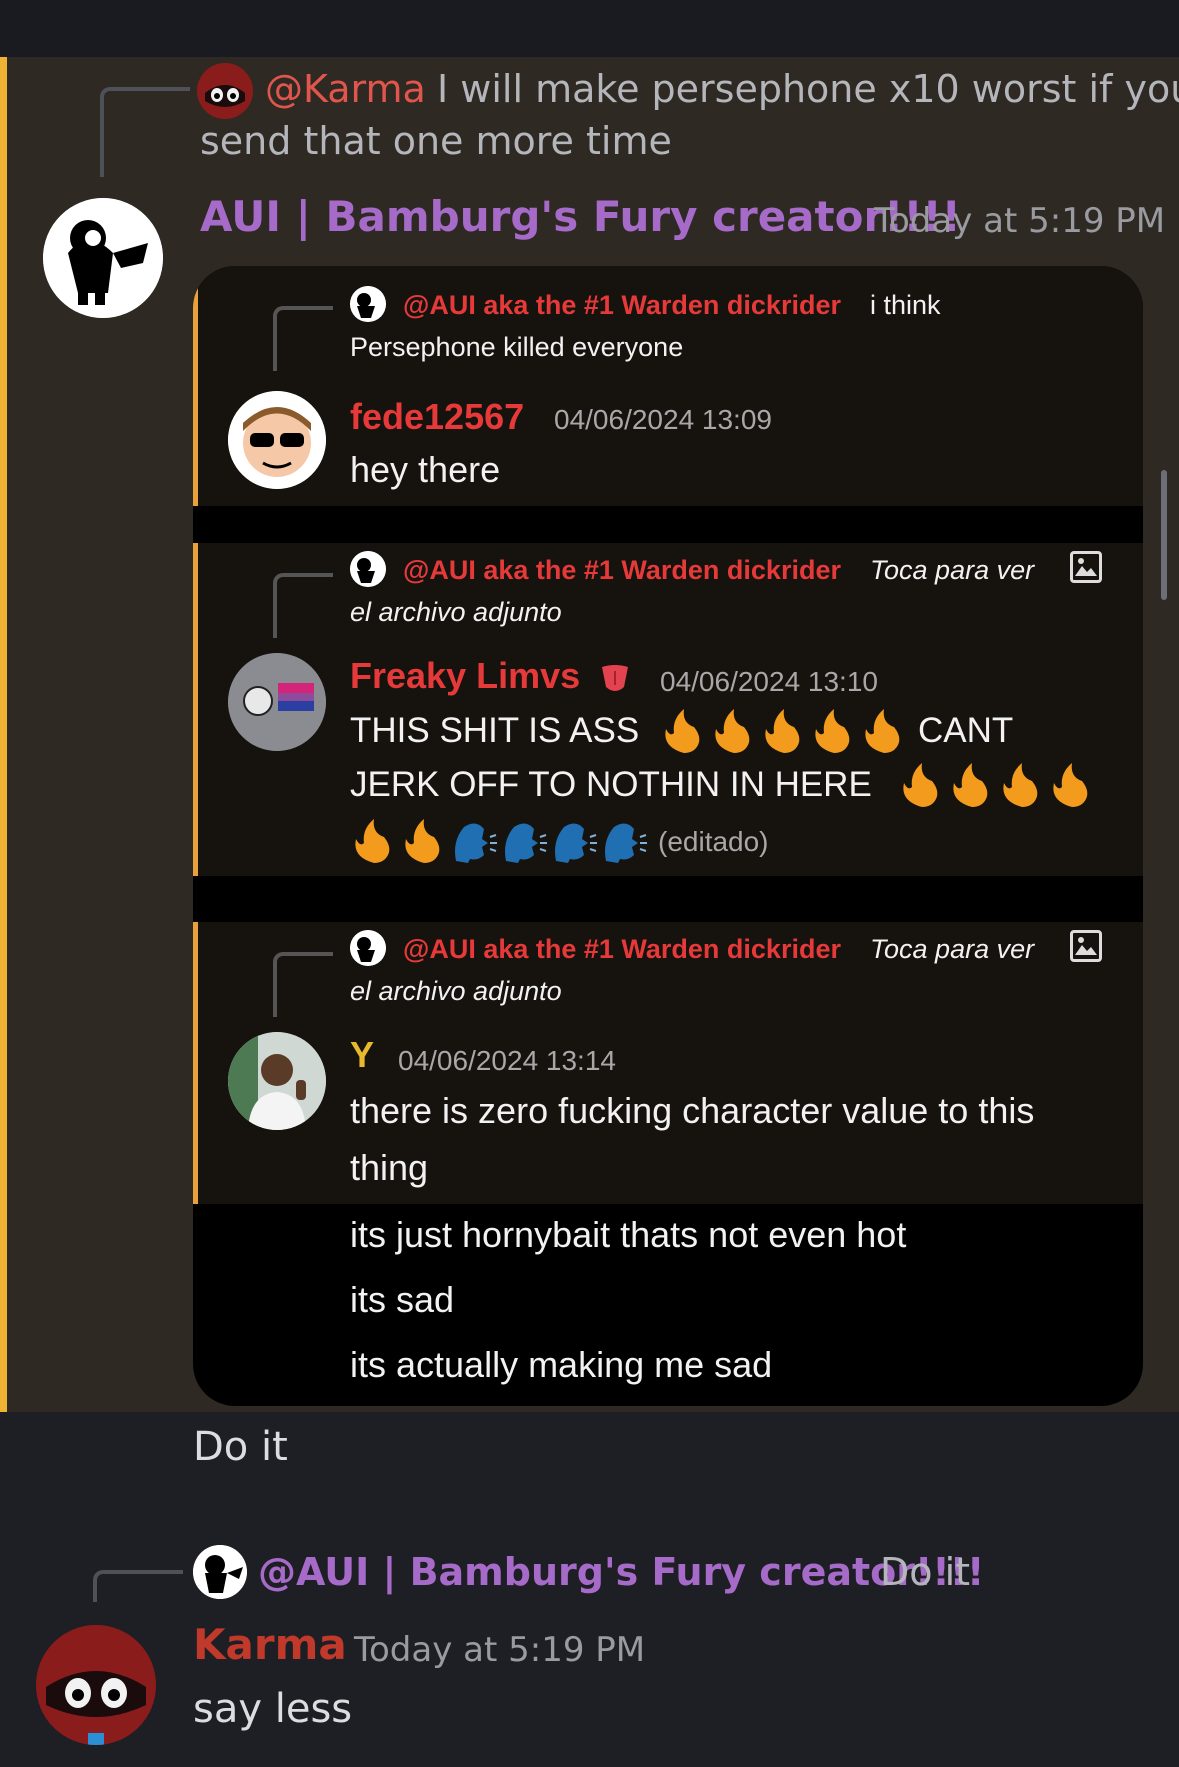 This screenshot has height=1767, width=1179. Describe the element at coordinates (966, 730) in the screenshot. I see `embedded-body-line1b: CANT` at that location.